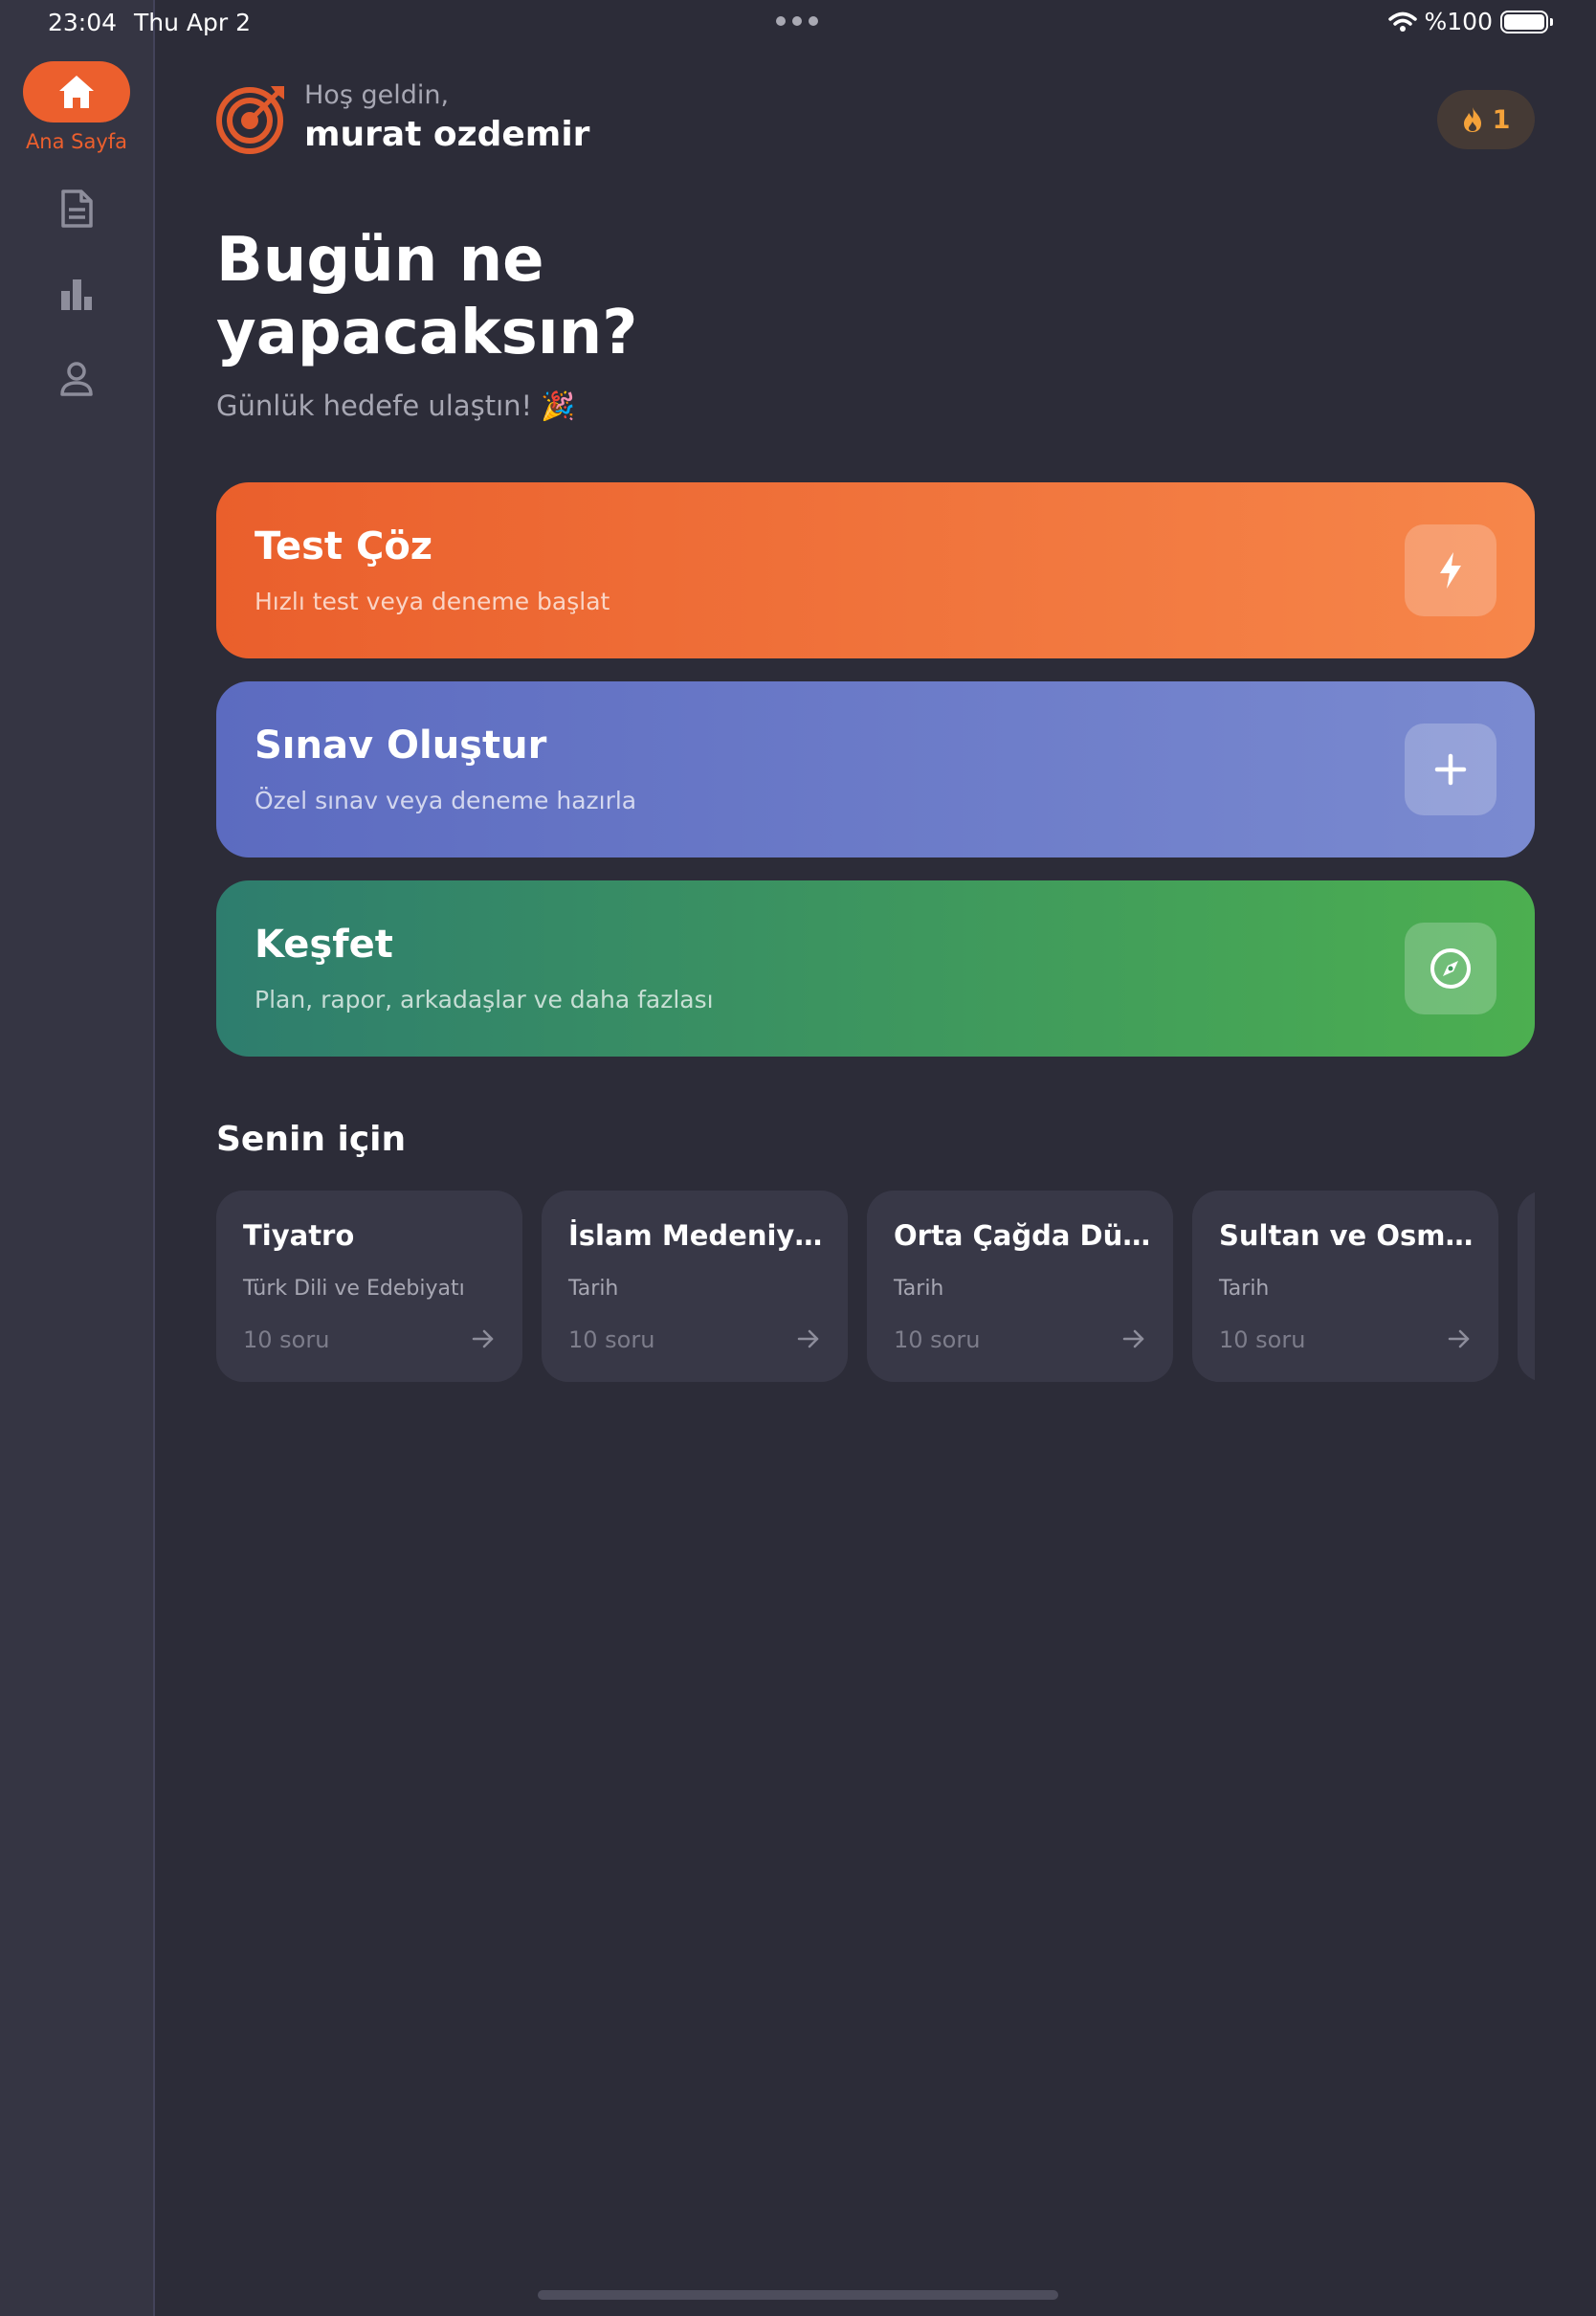 This screenshot has width=1596, height=2316. I want to click on sidebar-item-profile, so click(77, 379).